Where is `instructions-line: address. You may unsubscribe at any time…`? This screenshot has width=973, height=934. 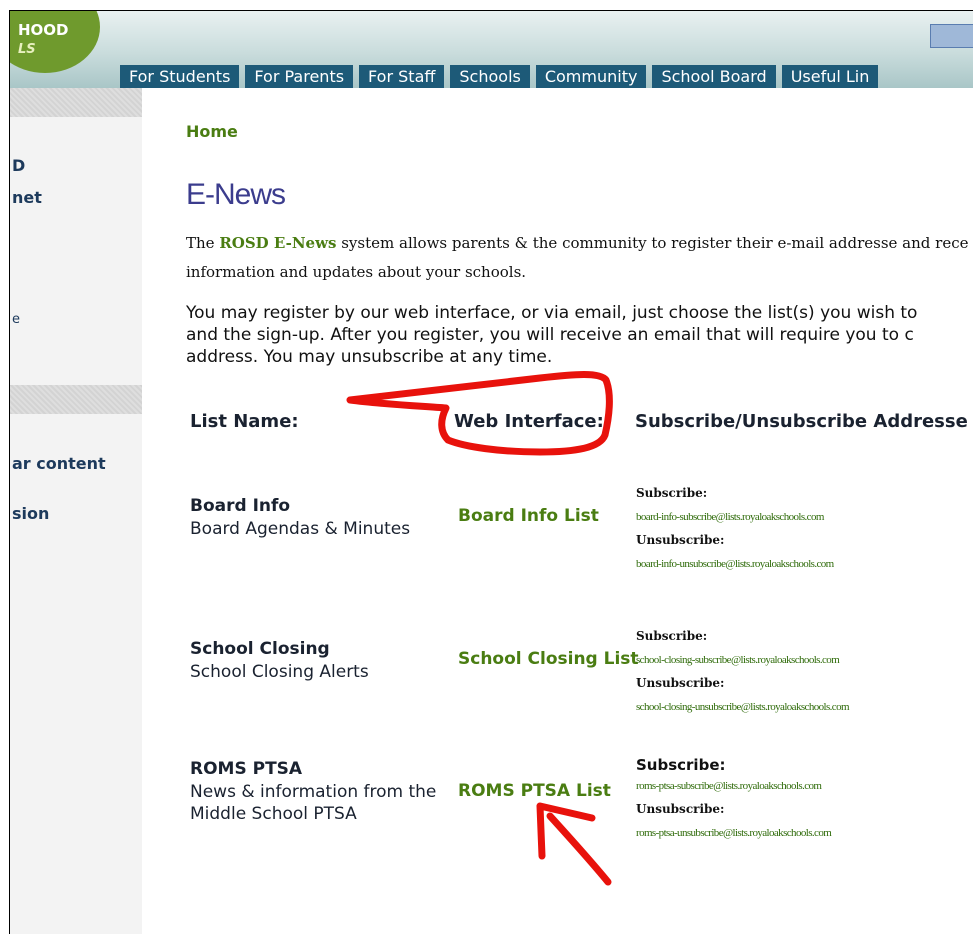
instructions-line: address. You may unsubscribe at any time… is located at coordinates (369, 357).